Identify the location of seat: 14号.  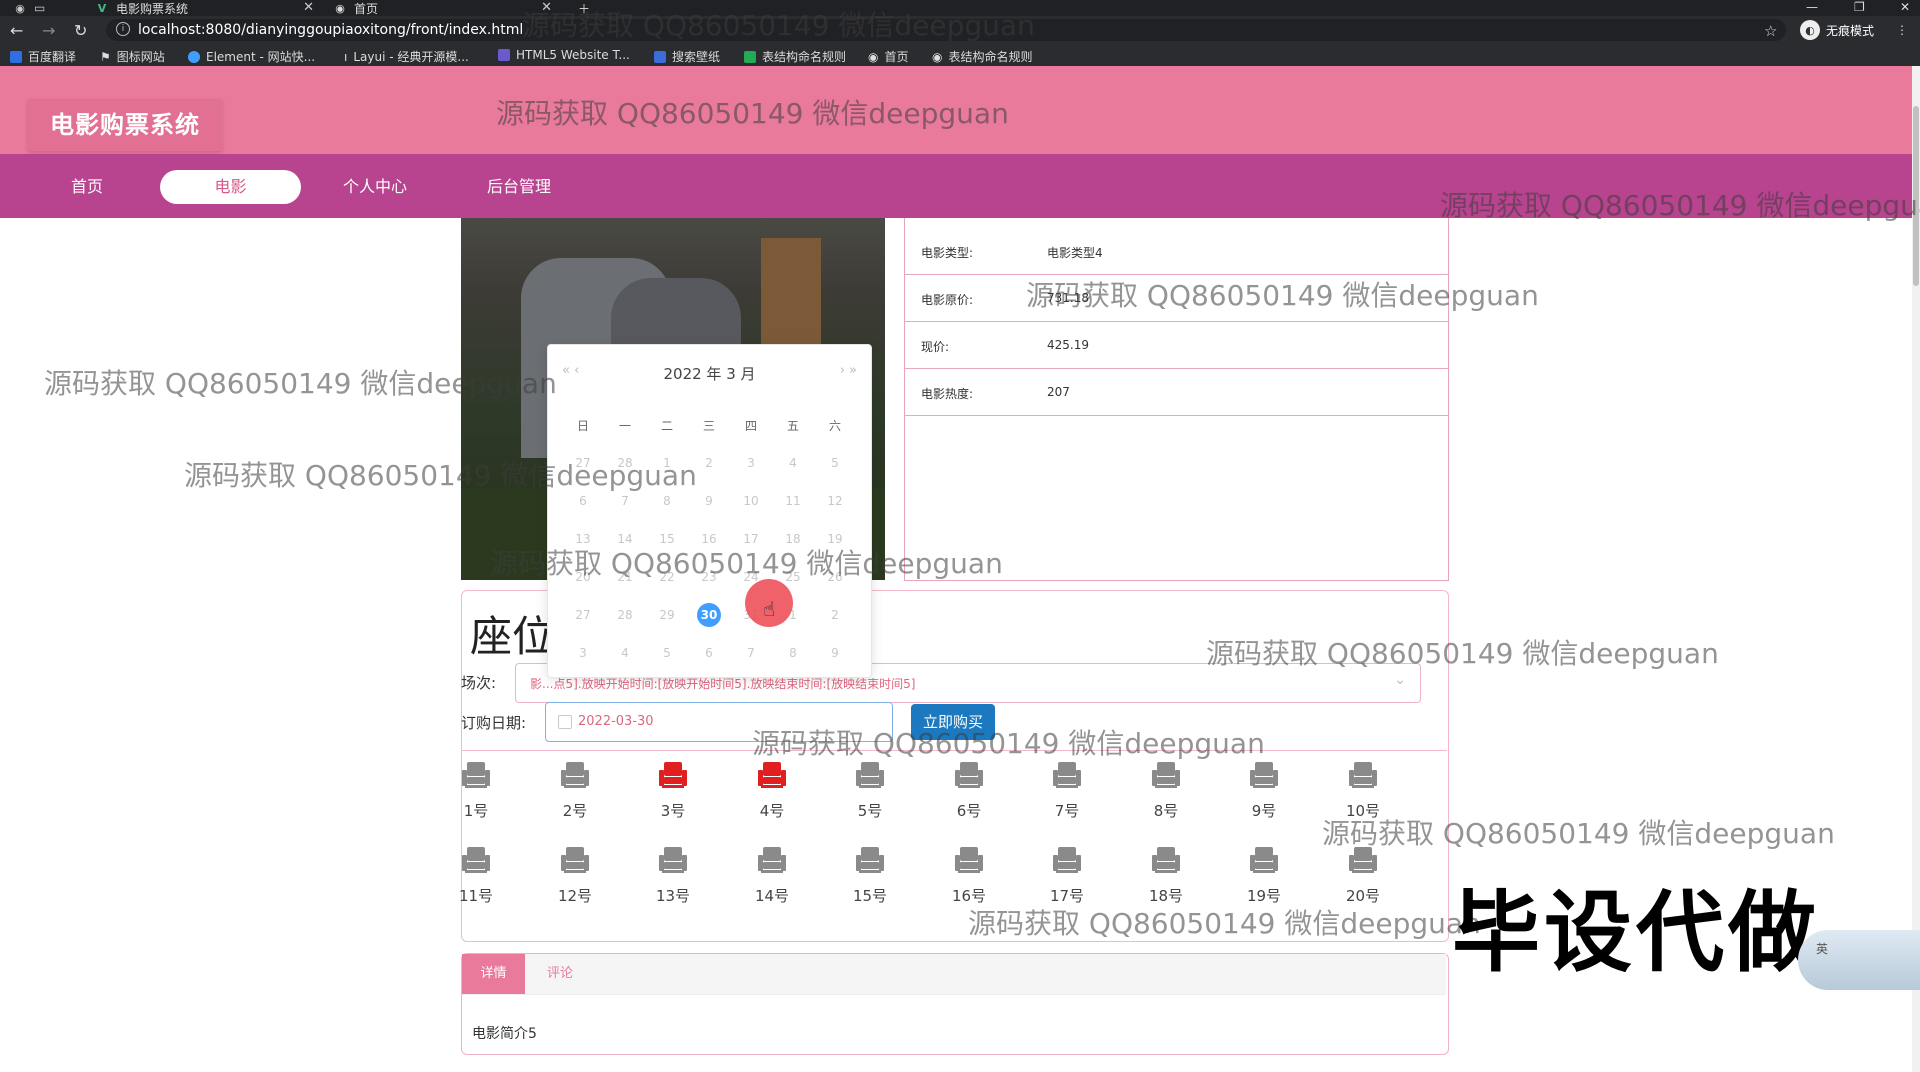
(772, 875).